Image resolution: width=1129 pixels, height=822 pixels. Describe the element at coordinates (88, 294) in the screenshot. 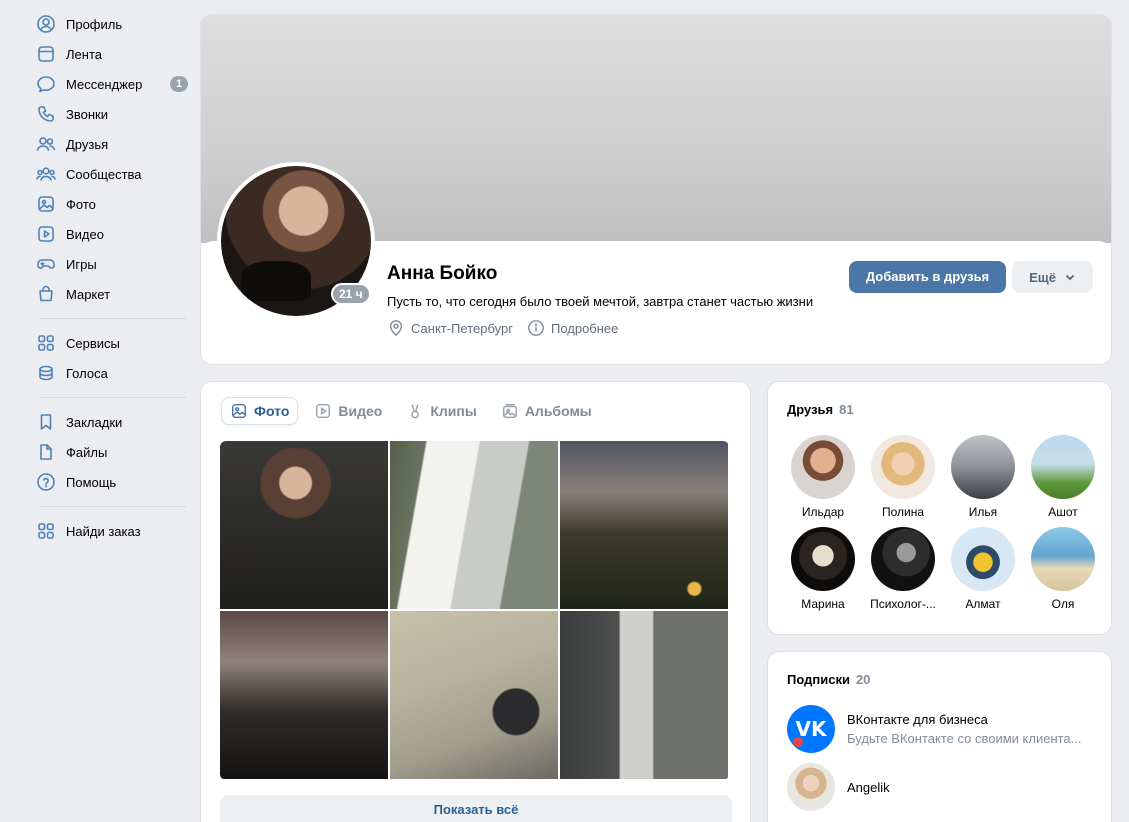

I see `nav-item-label: Маркет` at that location.